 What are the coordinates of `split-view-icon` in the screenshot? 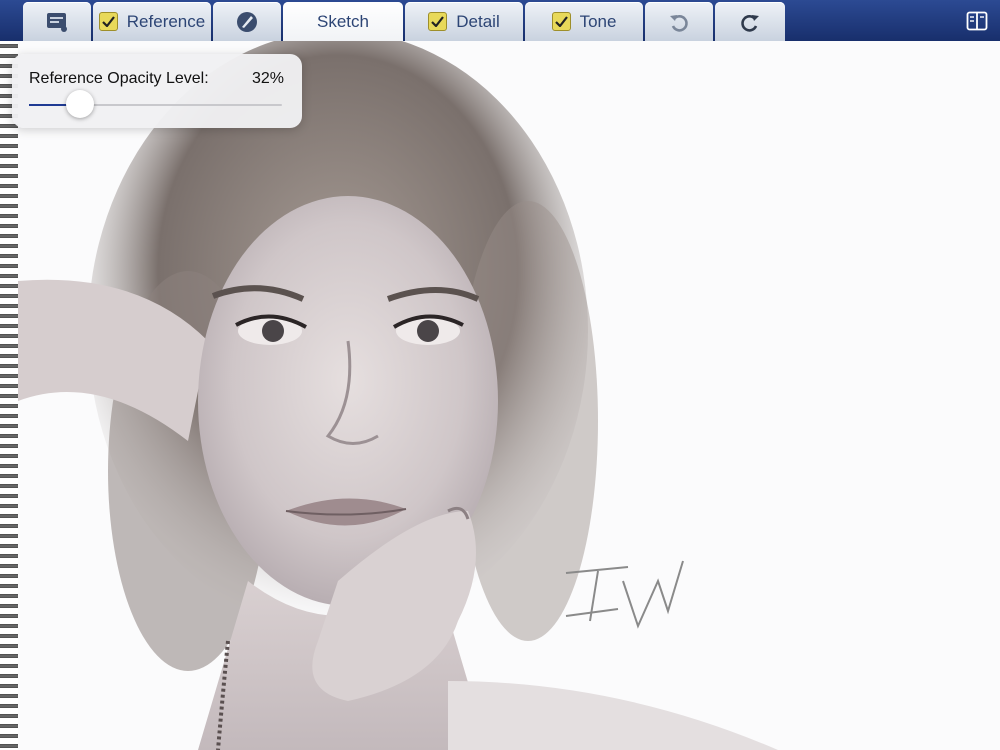 It's located at (977, 21).